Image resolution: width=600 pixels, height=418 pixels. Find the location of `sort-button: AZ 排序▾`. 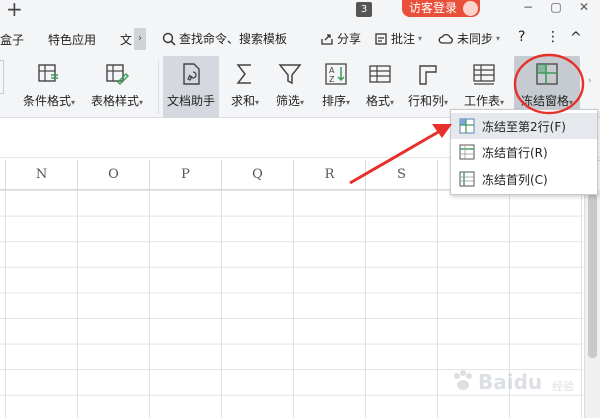

sort-button: AZ 排序▾ is located at coordinates (336, 87).